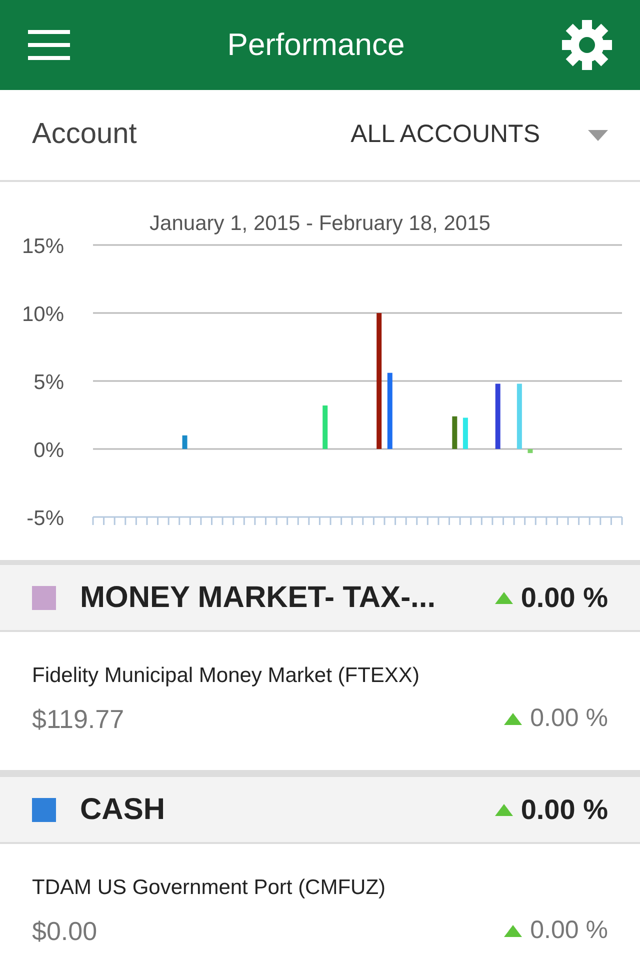 This screenshot has width=640, height=960. Describe the element at coordinates (479, 135) in the screenshot. I see `account-dropdown: ALL ACCOUNTS` at that location.